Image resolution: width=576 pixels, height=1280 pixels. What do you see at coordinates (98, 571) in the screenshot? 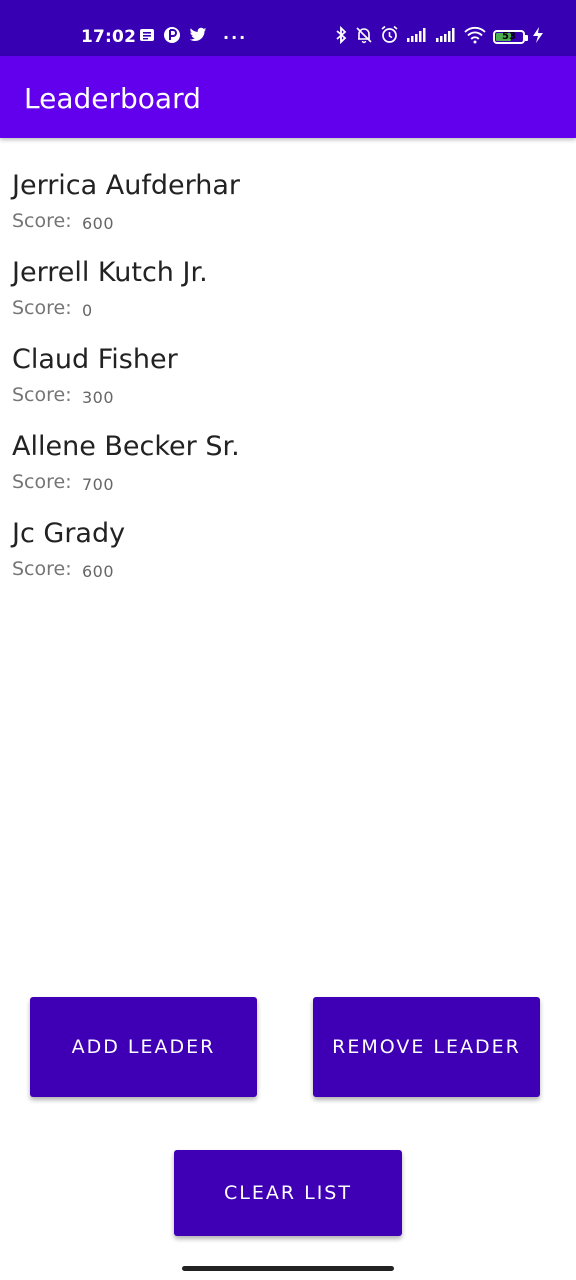
I see `score-value: 600` at bounding box center [98, 571].